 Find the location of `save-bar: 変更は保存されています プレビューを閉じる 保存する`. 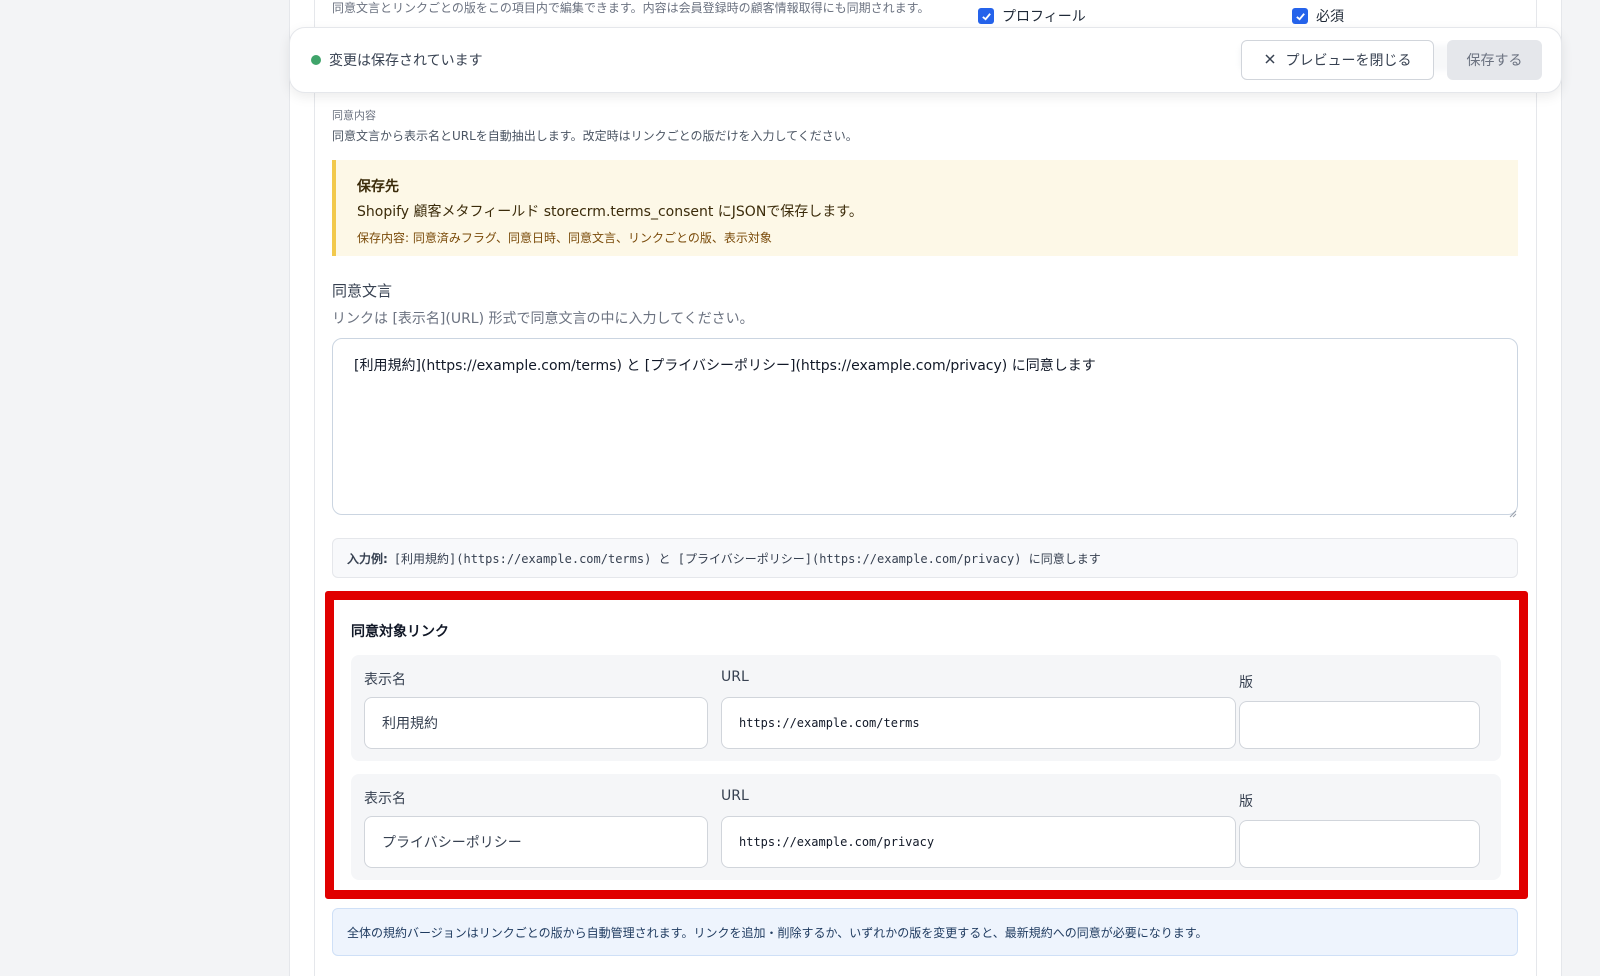

save-bar: 変更は保存されています プレビューを閉じる 保存する is located at coordinates (925, 60).